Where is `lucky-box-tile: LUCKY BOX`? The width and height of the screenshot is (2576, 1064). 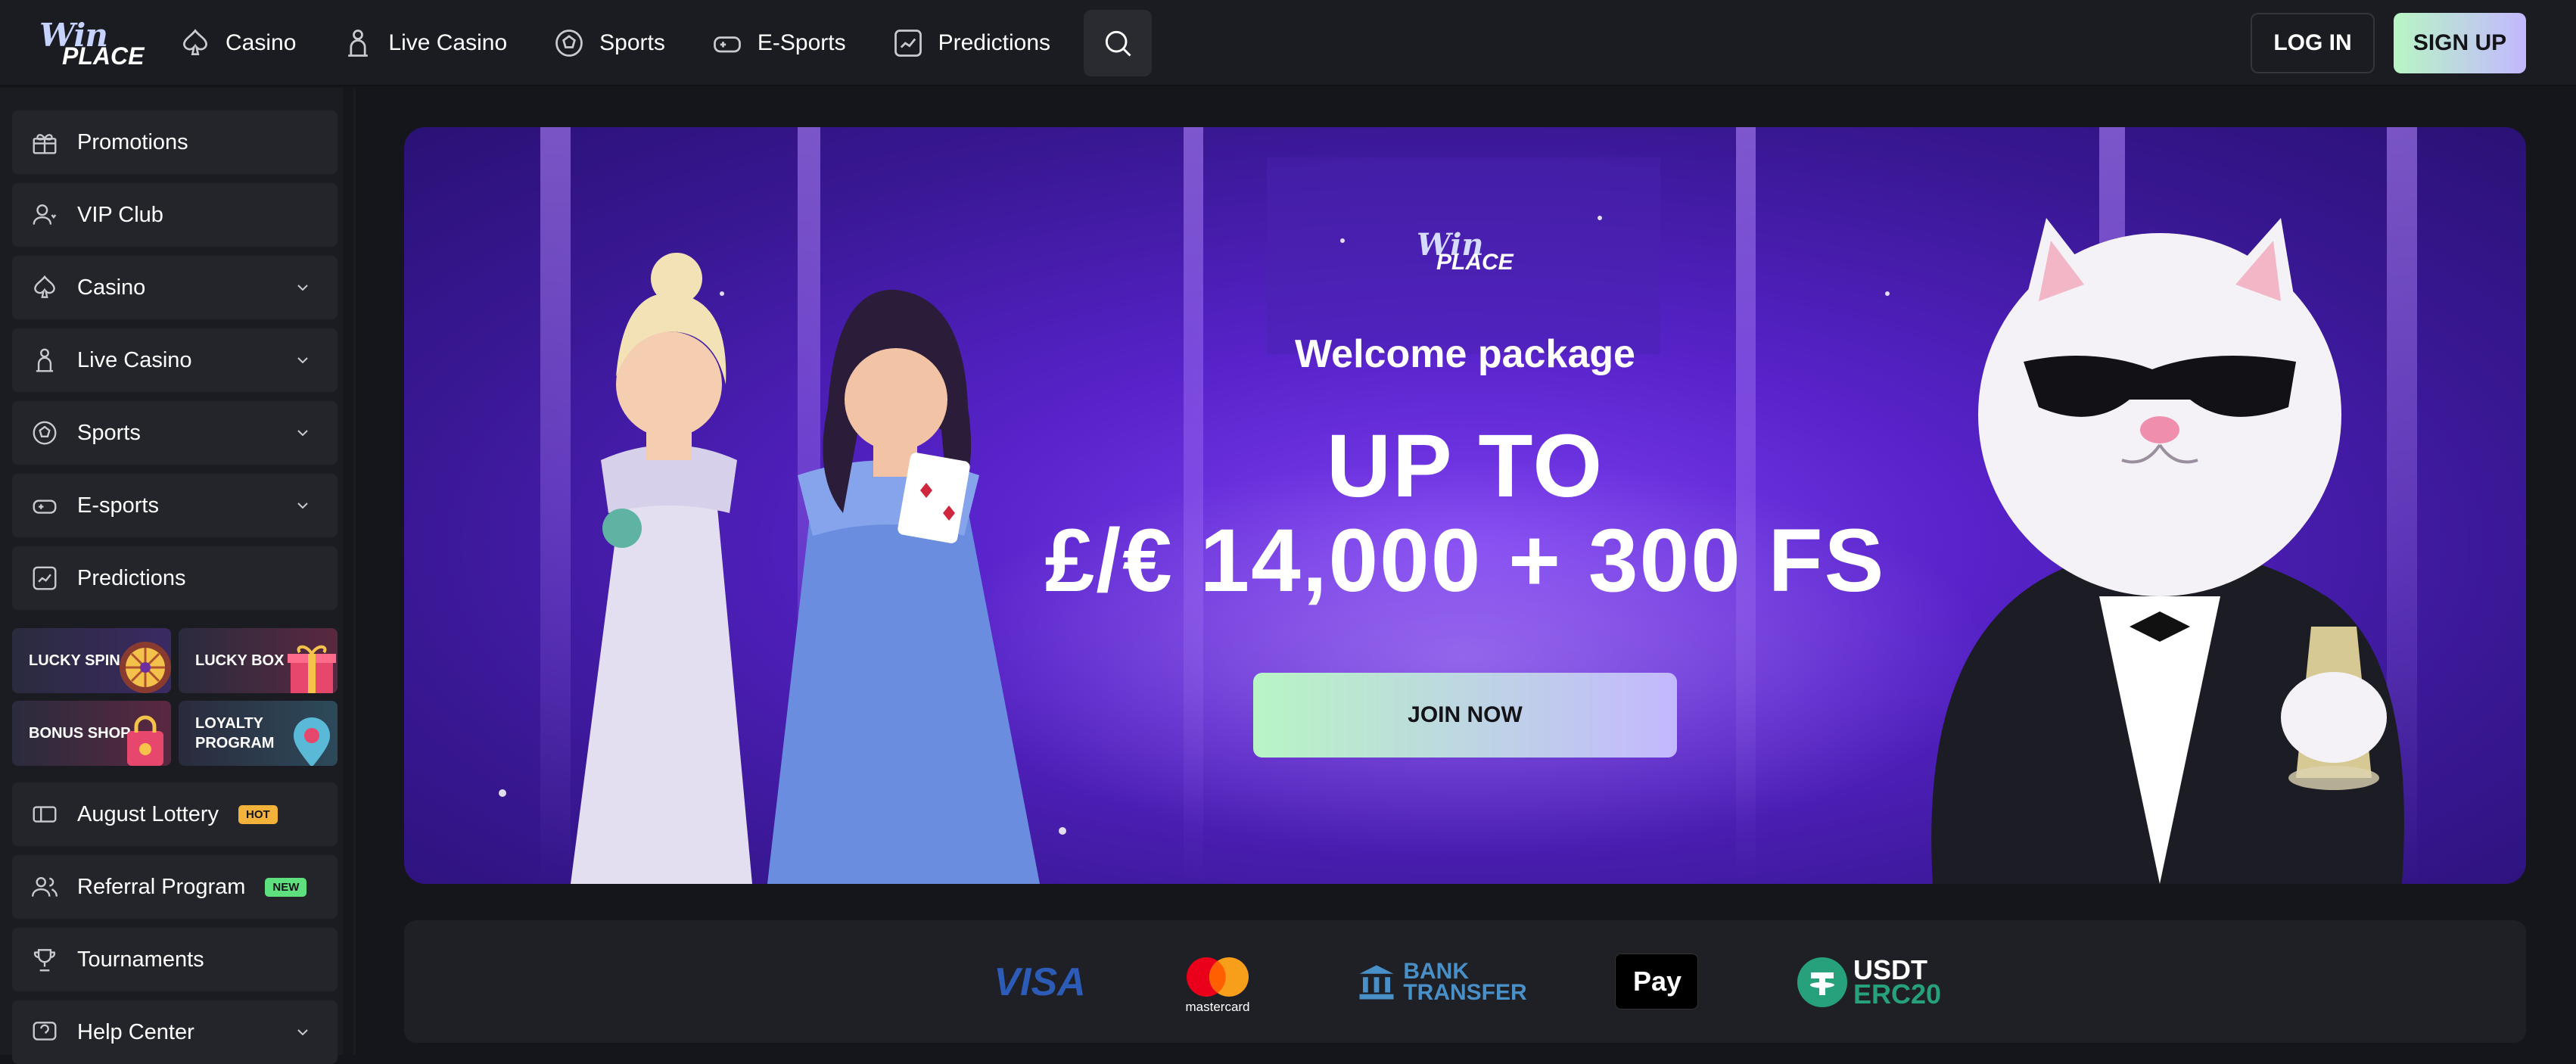 lucky-box-tile: LUCKY BOX is located at coordinates (258, 660).